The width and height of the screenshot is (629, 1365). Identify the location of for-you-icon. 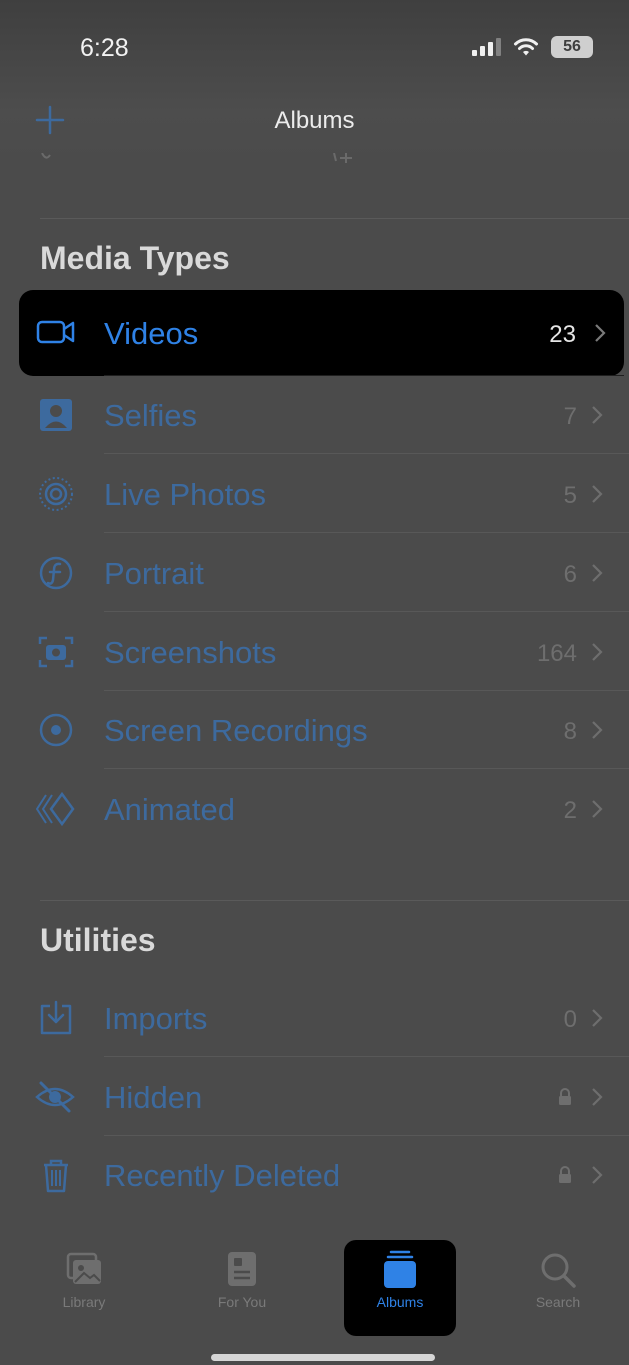
(242, 1269).